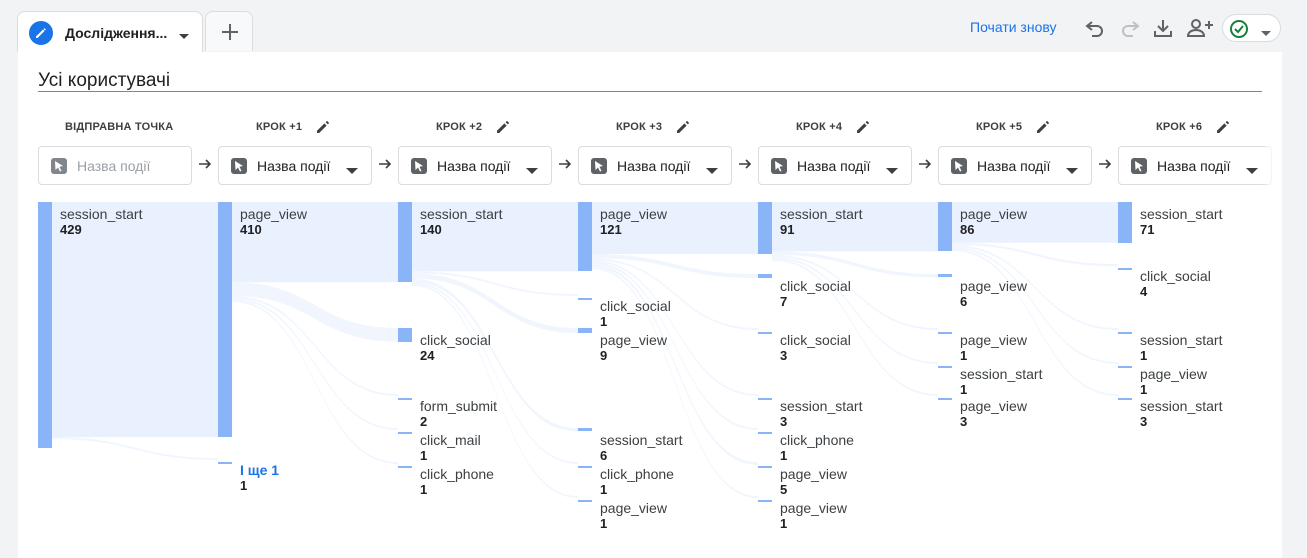  What do you see at coordinates (459, 406) in the screenshot?
I see `node-label: form_submit` at bounding box center [459, 406].